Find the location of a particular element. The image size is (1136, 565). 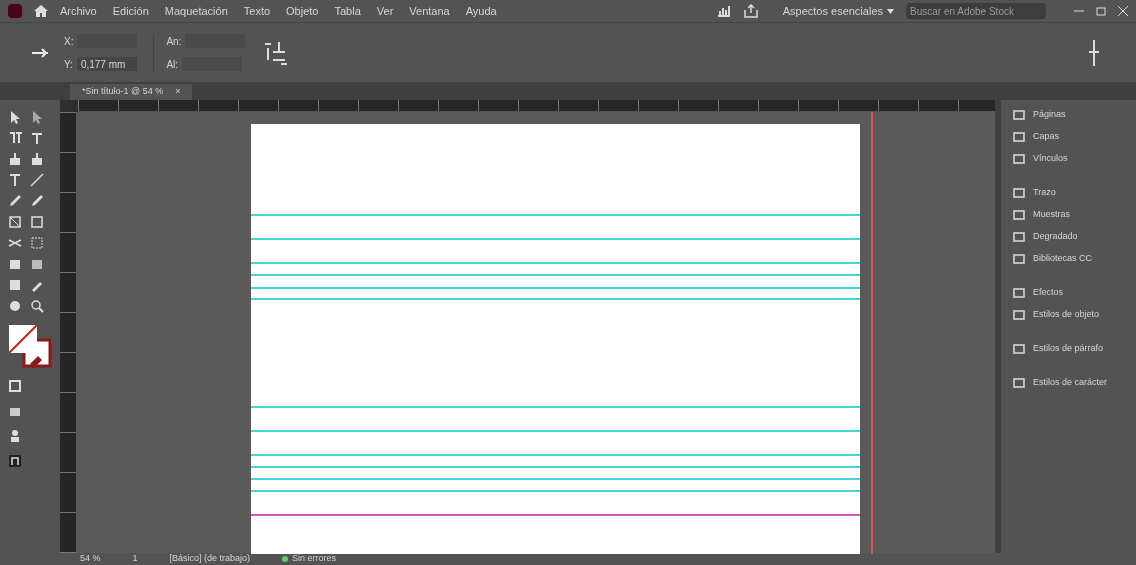

panel-tab: Bibliotecas CC is located at coordinates (1063, 259).